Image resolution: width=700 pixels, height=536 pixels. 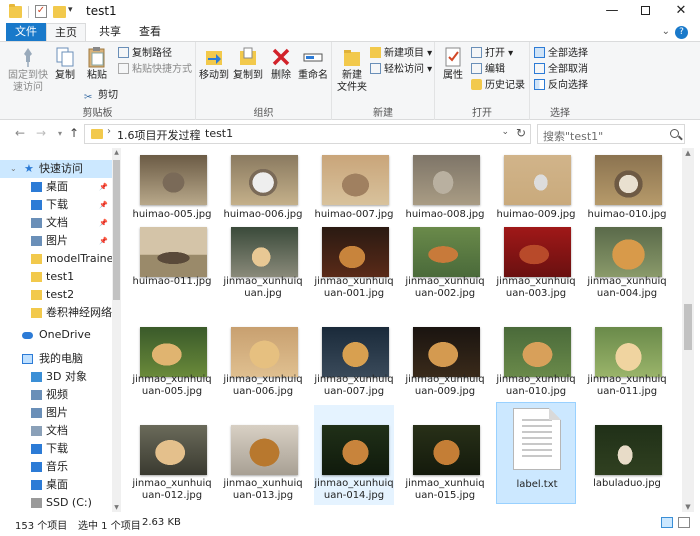 What do you see at coordinates (536, 367) in the screenshot?
I see `file-item-image: jinmao_xunhuiquan-010.jpg` at bounding box center [536, 367].